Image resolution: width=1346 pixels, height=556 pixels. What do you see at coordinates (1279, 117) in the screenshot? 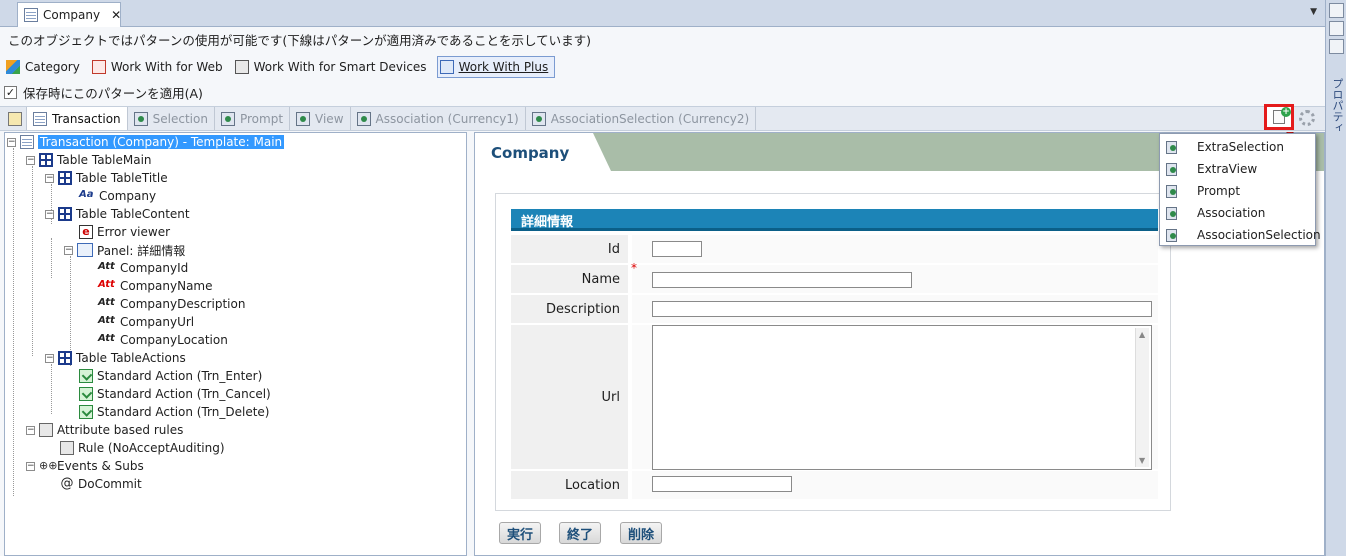
I see `add-instance-button: +` at bounding box center [1279, 117].